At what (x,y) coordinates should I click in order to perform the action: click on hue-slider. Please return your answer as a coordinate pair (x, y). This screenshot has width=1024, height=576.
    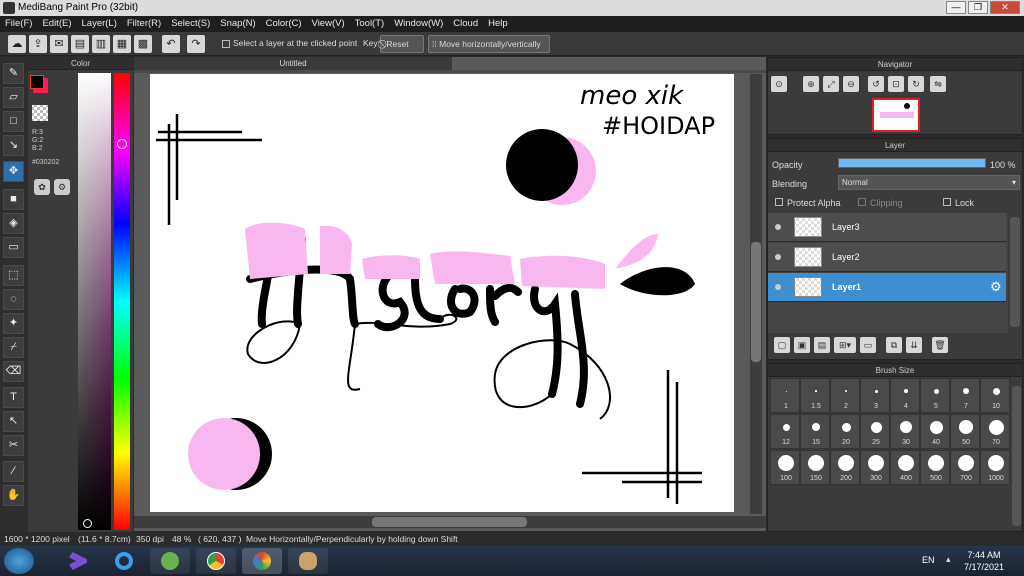
    Looking at the image, I should click on (122, 301).